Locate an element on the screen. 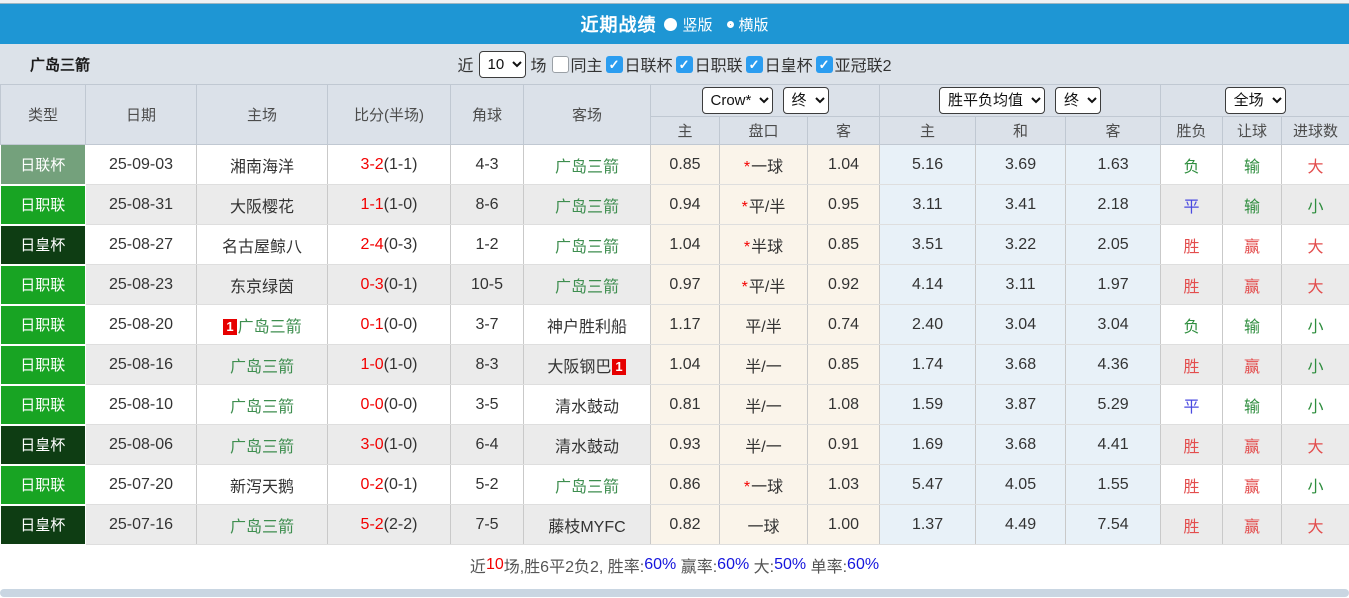 This screenshot has width=1349, height=598. away-odds-cell: 1.03 is located at coordinates (844, 484).